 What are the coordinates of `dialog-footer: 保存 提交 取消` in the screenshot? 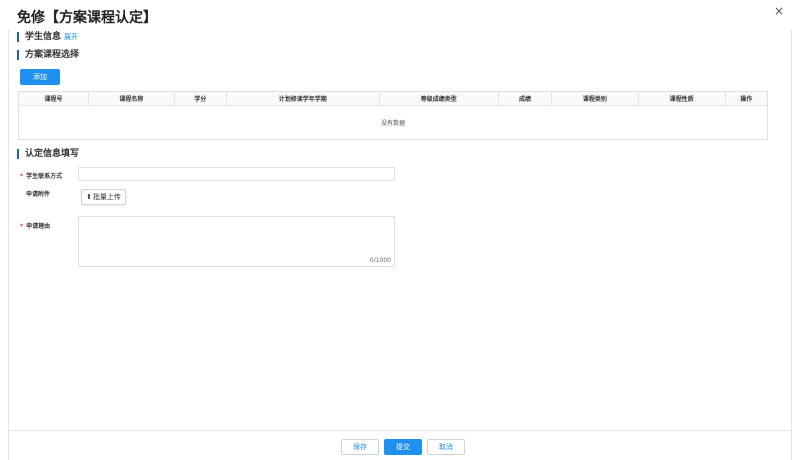 It's located at (400, 445).